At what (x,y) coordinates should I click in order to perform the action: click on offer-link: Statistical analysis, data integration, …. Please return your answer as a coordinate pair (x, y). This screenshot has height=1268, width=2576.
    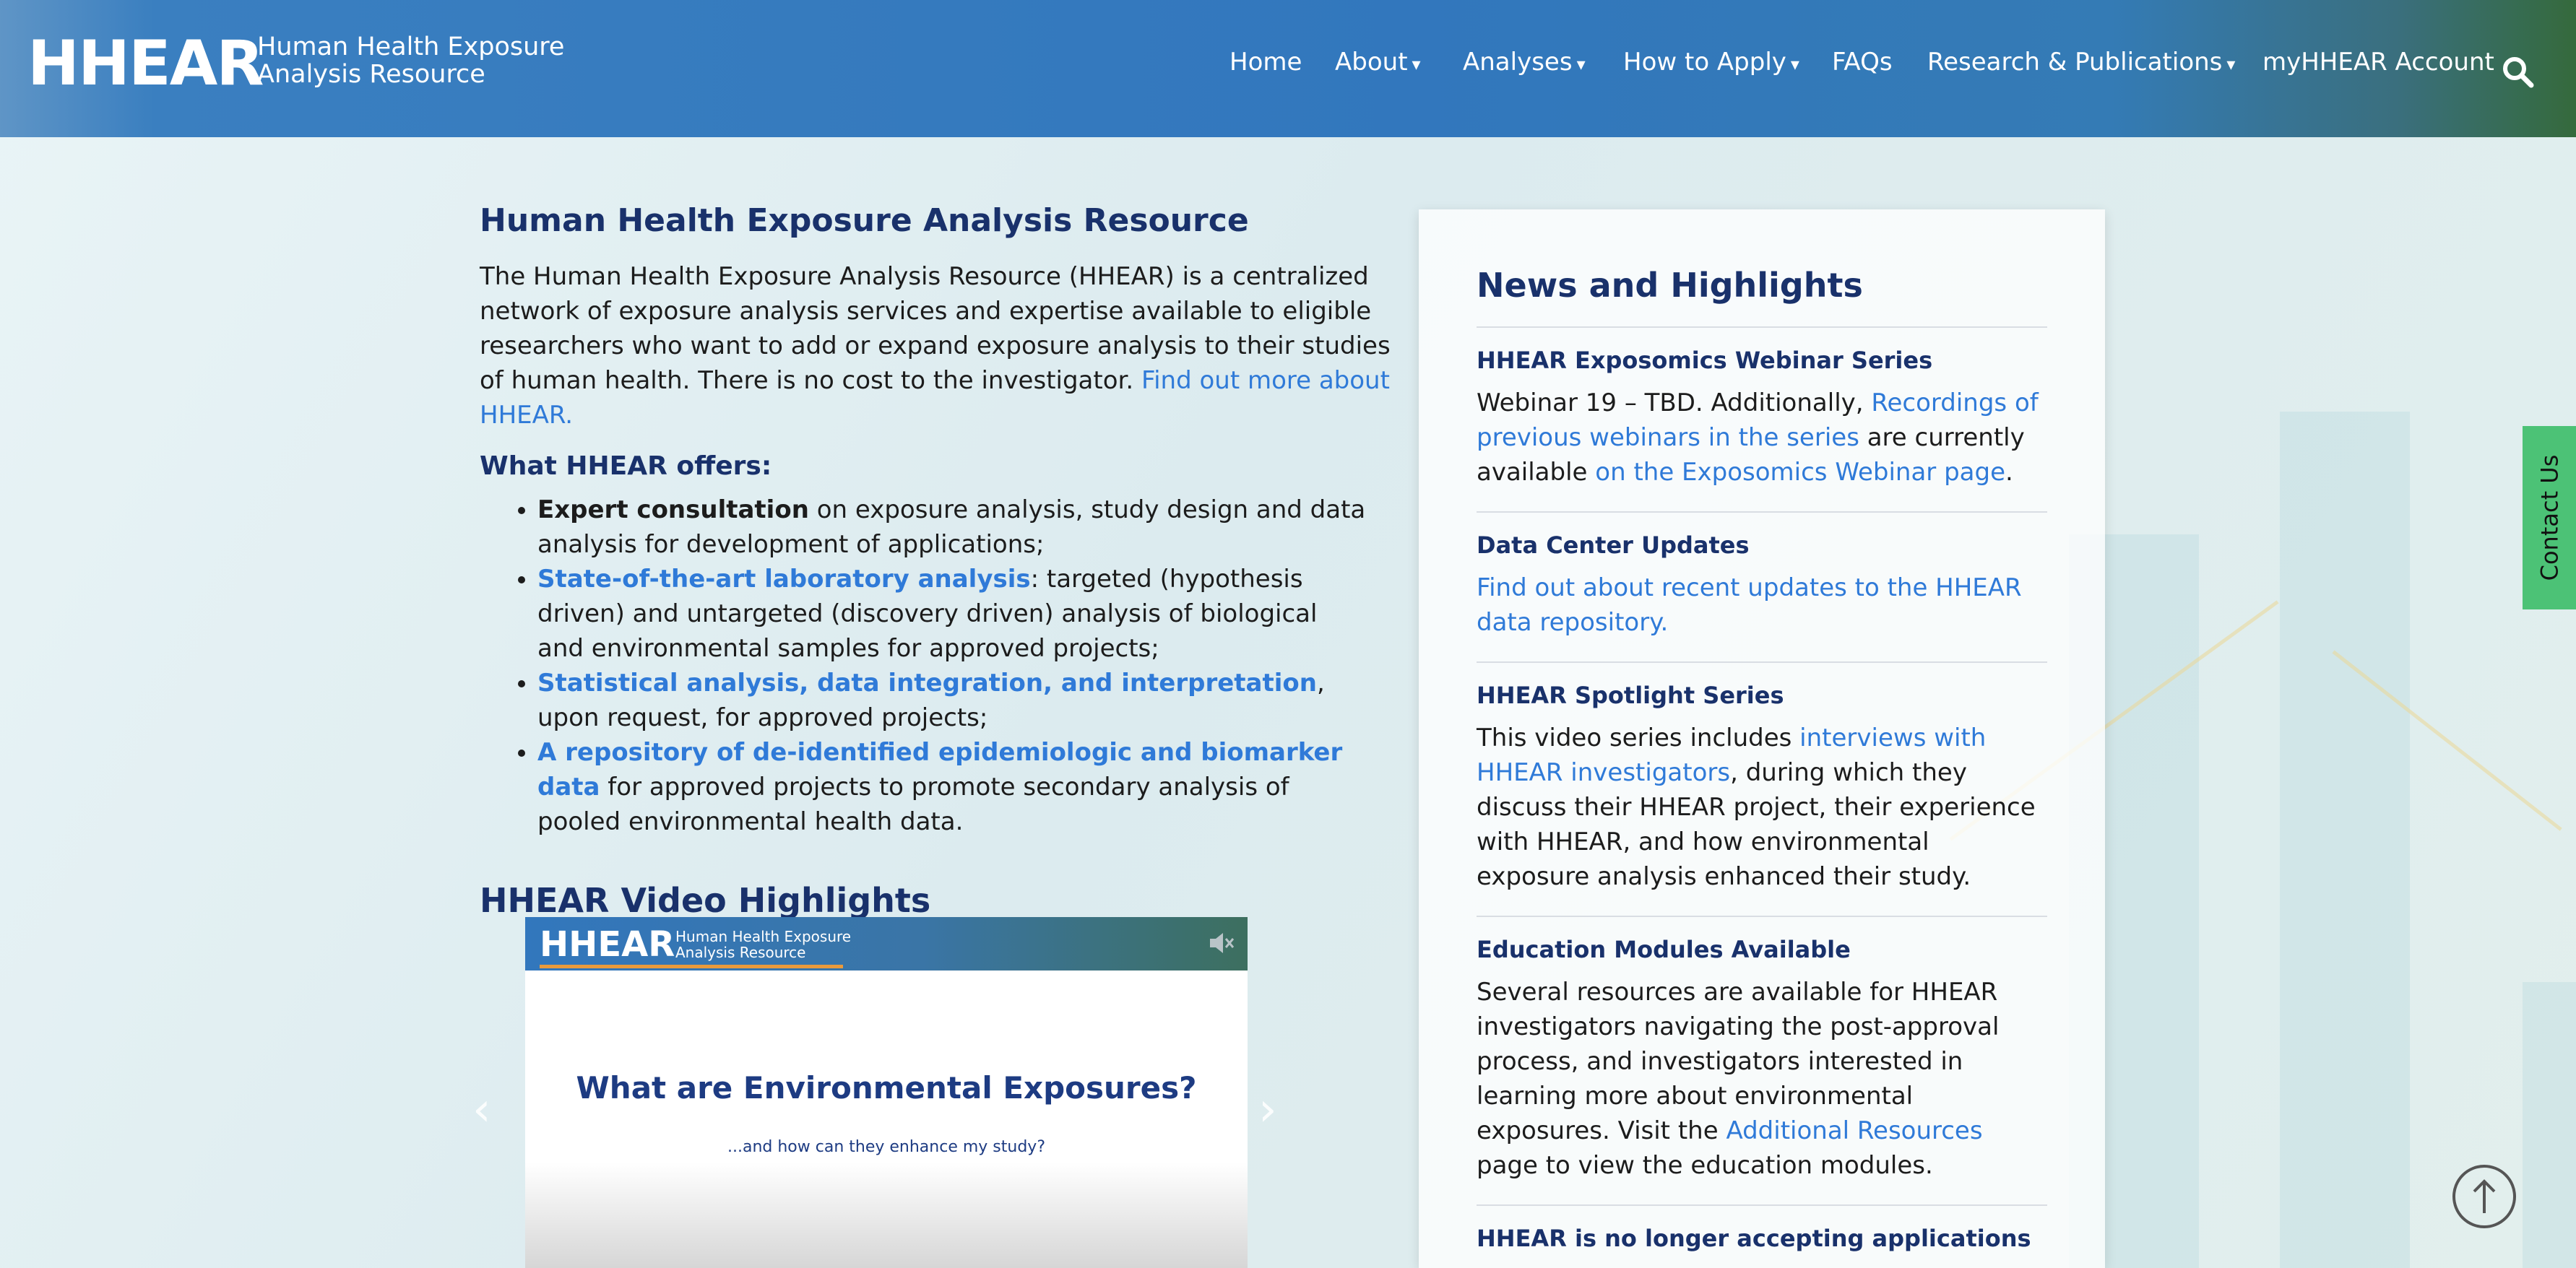
    Looking at the image, I should click on (927, 683).